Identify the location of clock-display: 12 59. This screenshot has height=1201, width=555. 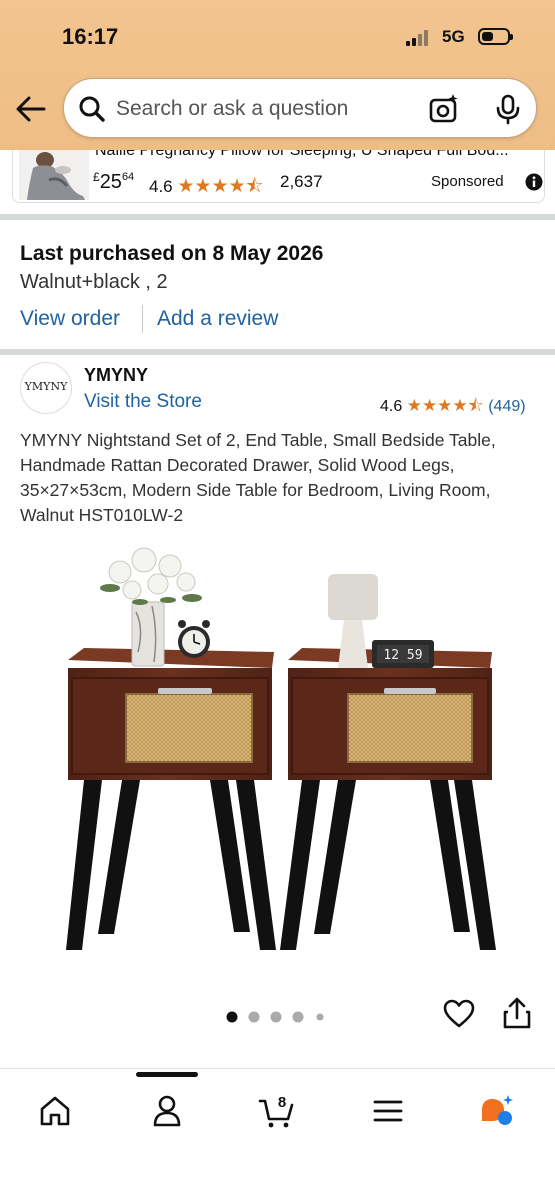
(402, 655).